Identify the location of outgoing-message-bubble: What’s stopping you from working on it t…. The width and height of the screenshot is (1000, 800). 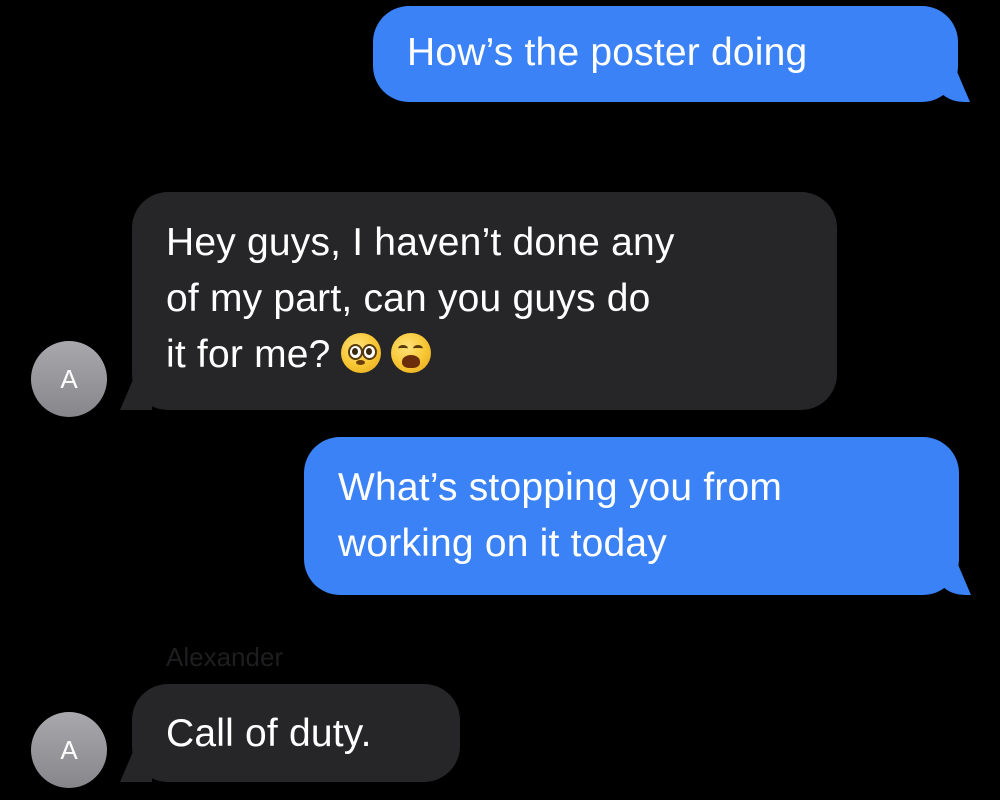
(631, 516).